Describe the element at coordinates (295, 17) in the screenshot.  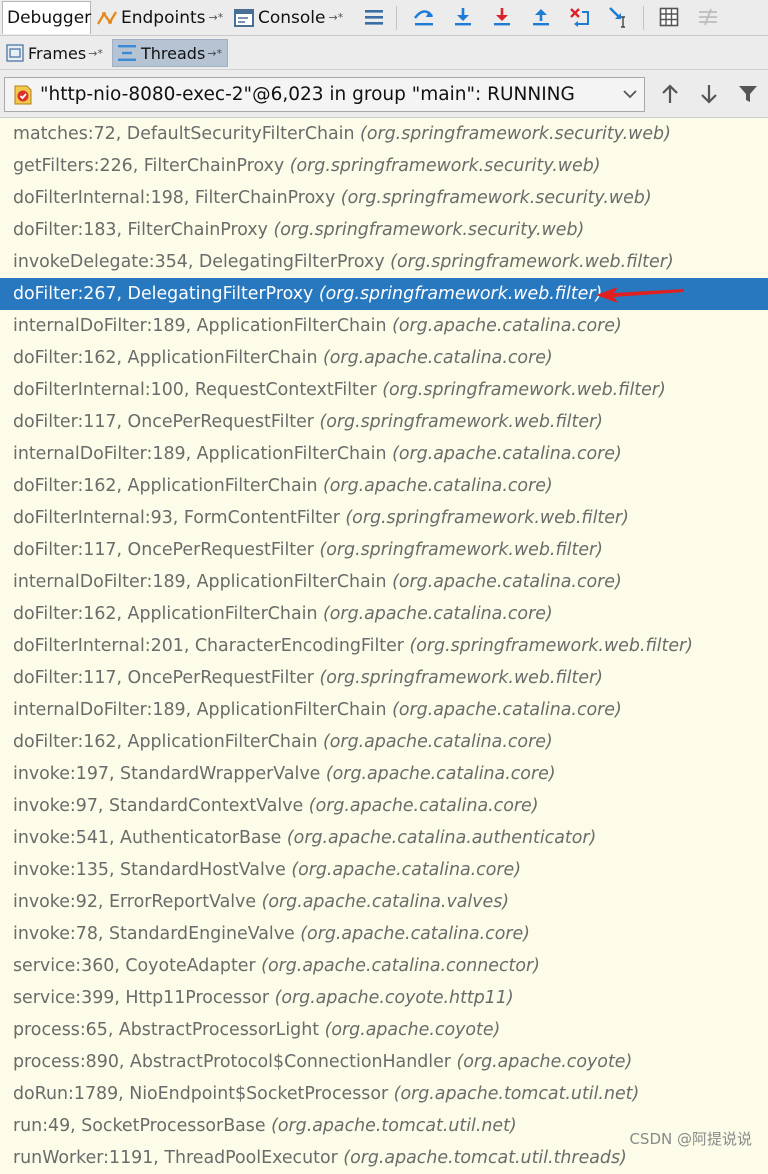
I see `tab-console: Console →*` at that location.